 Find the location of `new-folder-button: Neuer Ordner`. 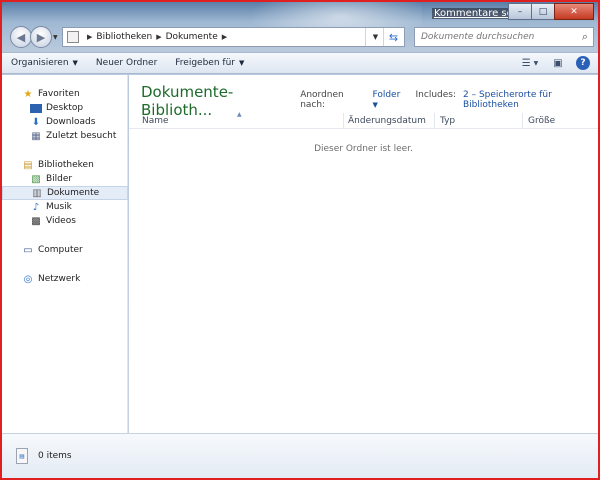

new-folder-button: Neuer Ordner is located at coordinates (126, 63).